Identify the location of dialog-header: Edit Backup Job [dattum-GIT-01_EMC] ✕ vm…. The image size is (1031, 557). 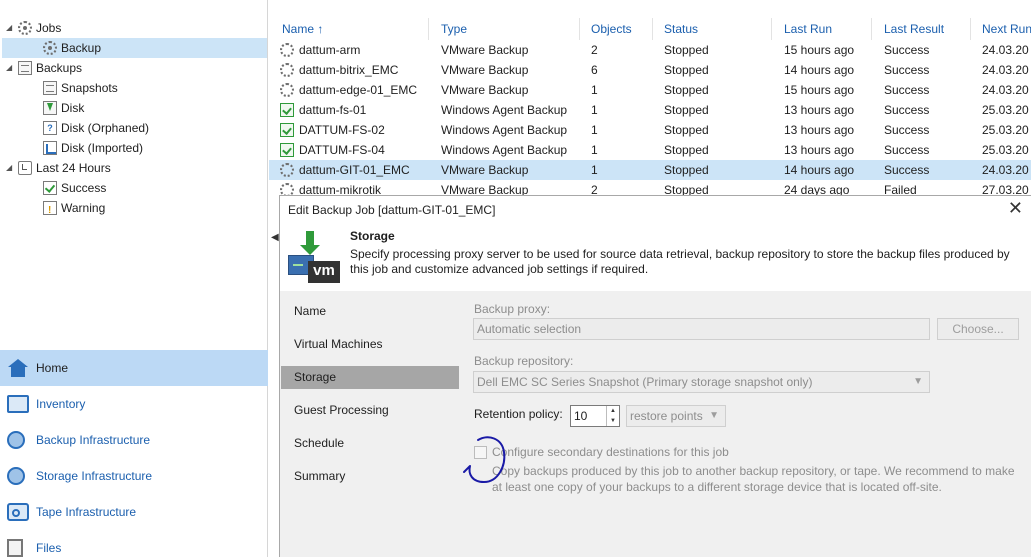
(655, 243).